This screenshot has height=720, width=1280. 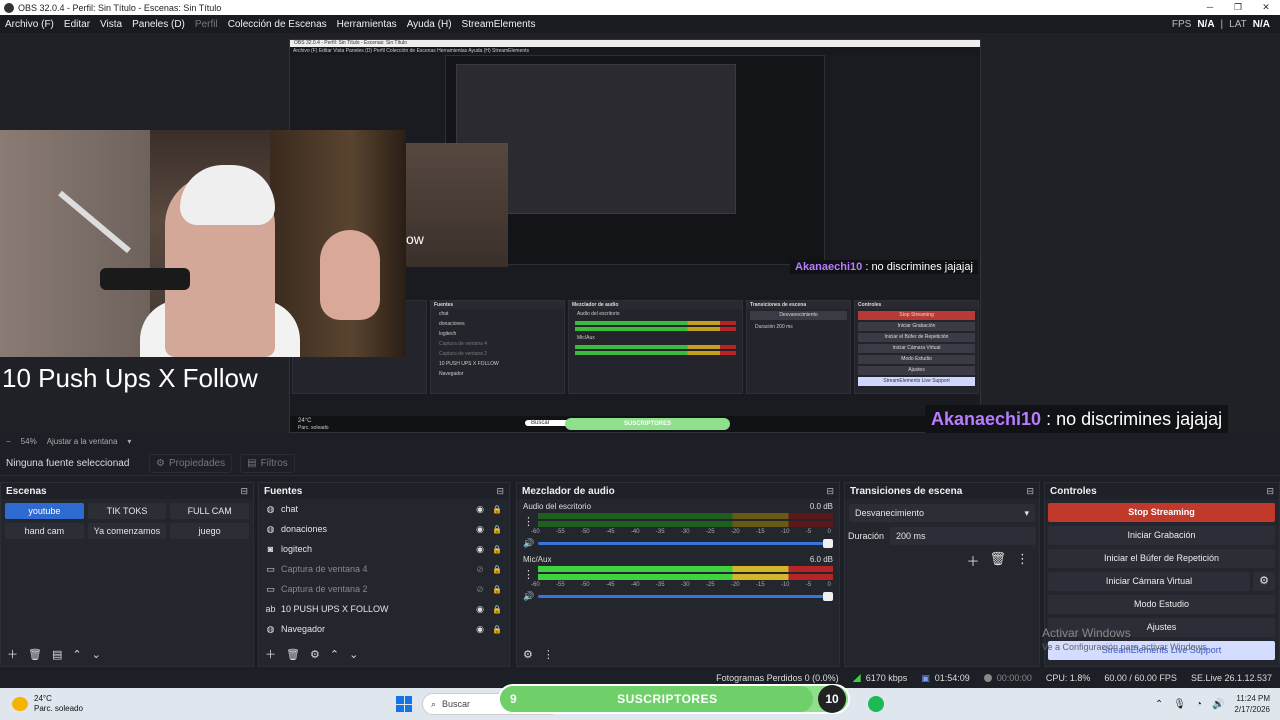 What do you see at coordinates (655, 323) in the screenshot?
I see `nested-meter` at bounding box center [655, 323].